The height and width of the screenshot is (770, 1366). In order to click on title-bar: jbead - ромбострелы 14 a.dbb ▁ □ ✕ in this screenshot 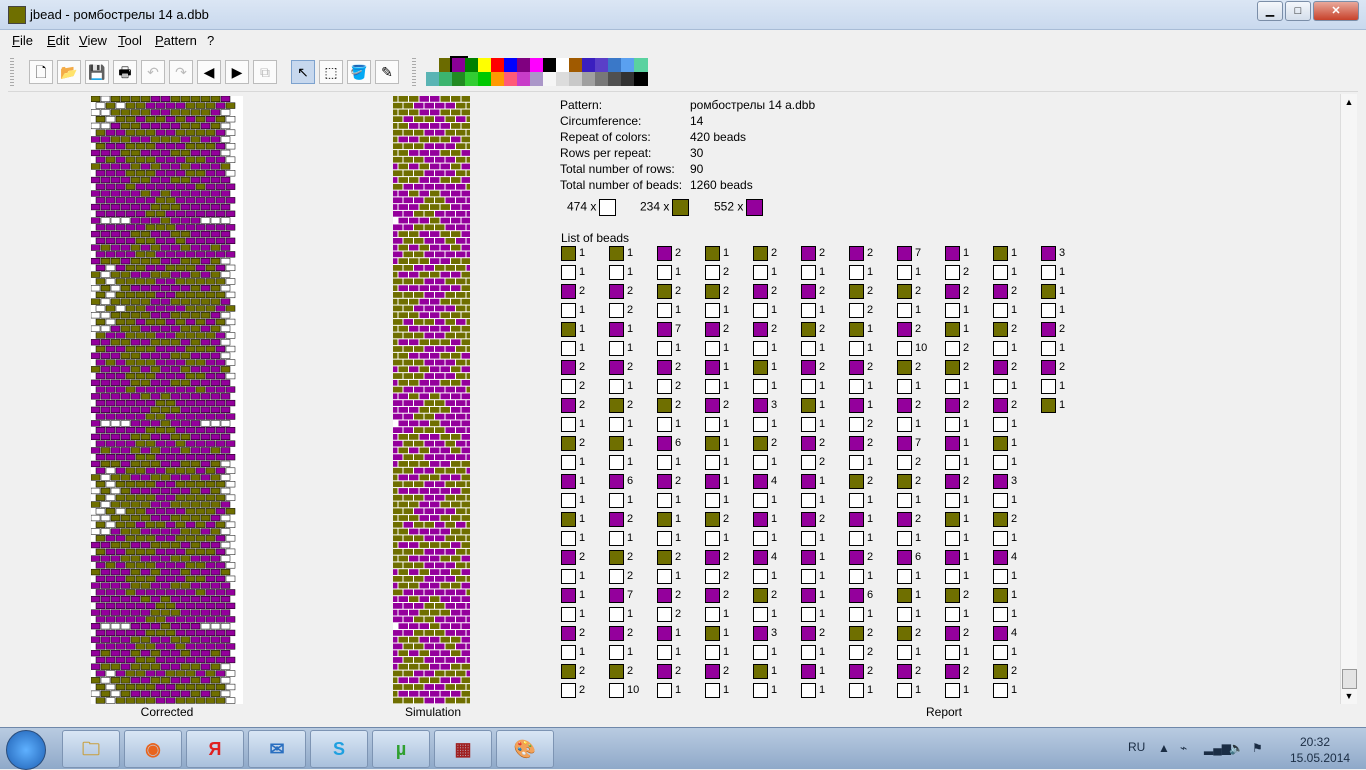, I will do `click(683, 15)`.